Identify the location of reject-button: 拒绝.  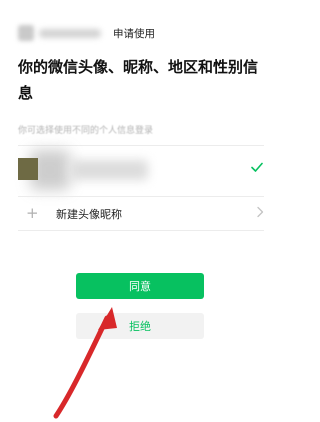
(140, 326).